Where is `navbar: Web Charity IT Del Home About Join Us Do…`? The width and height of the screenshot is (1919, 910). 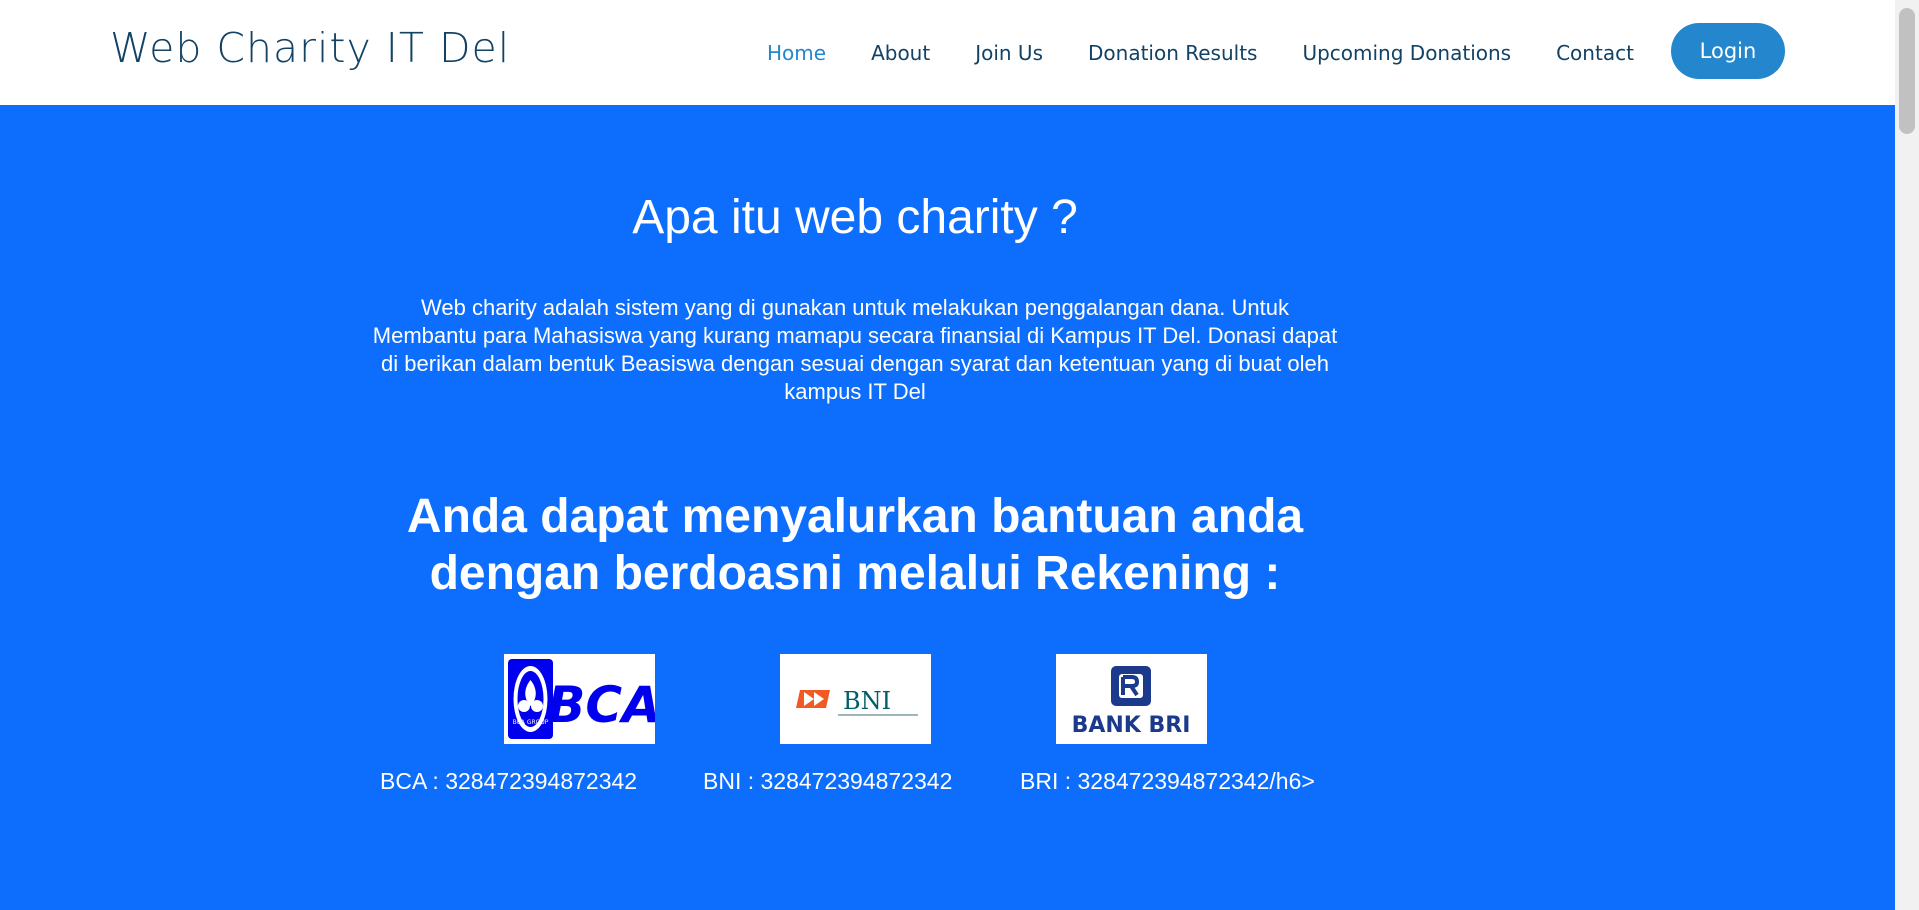
navbar: Web Charity IT Del Home About Join Us Do… is located at coordinates (947, 52).